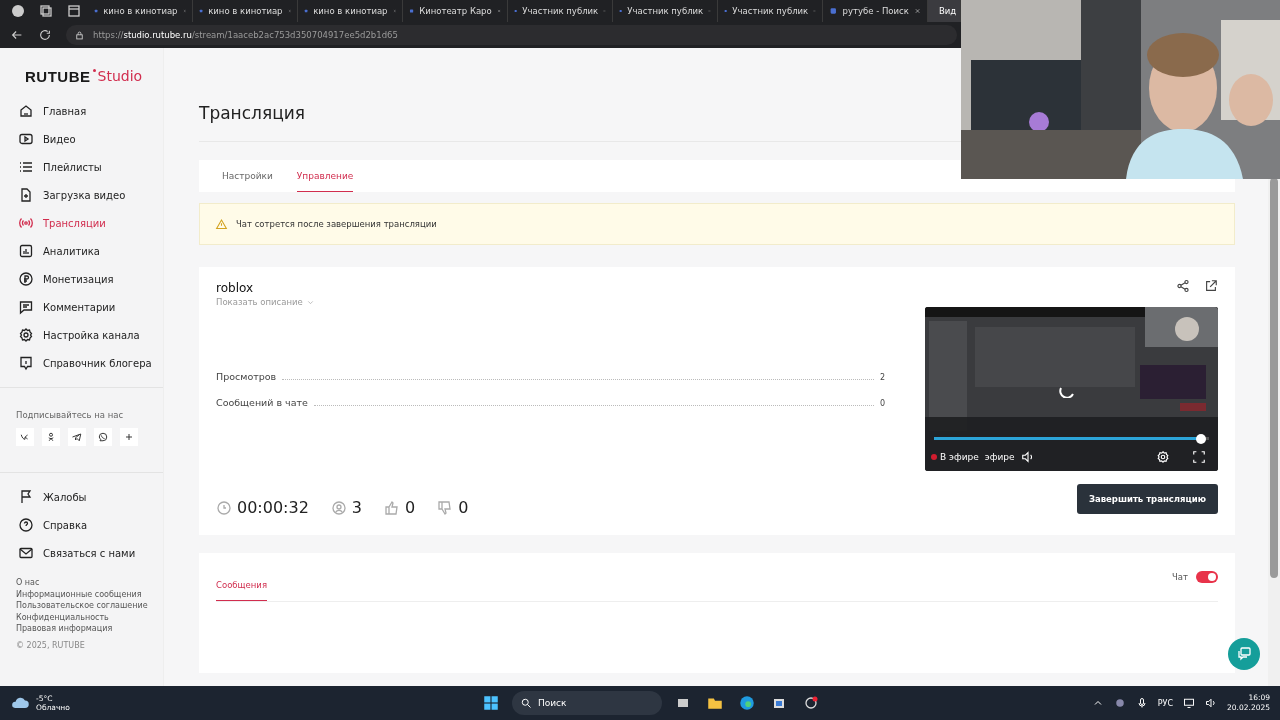  Describe the element at coordinates (1147, 499) in the screenshot. I see `end-stream-button: Завершить трансляцию` at that location.